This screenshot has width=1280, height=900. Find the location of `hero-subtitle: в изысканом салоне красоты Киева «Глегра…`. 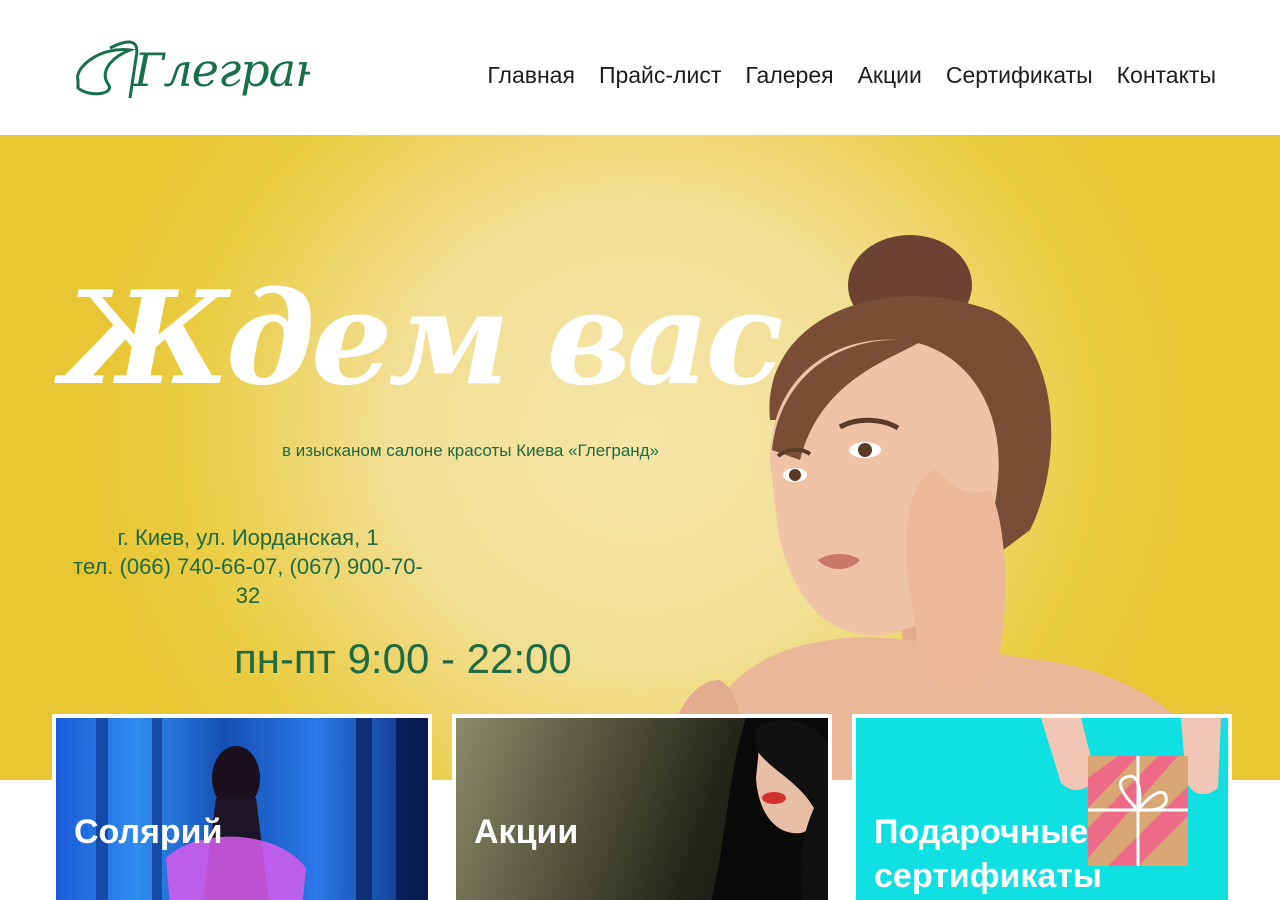

hero-subtitle: в изысканом салоне красоты Киева «Глегра… is located at coordinates (471, 450).